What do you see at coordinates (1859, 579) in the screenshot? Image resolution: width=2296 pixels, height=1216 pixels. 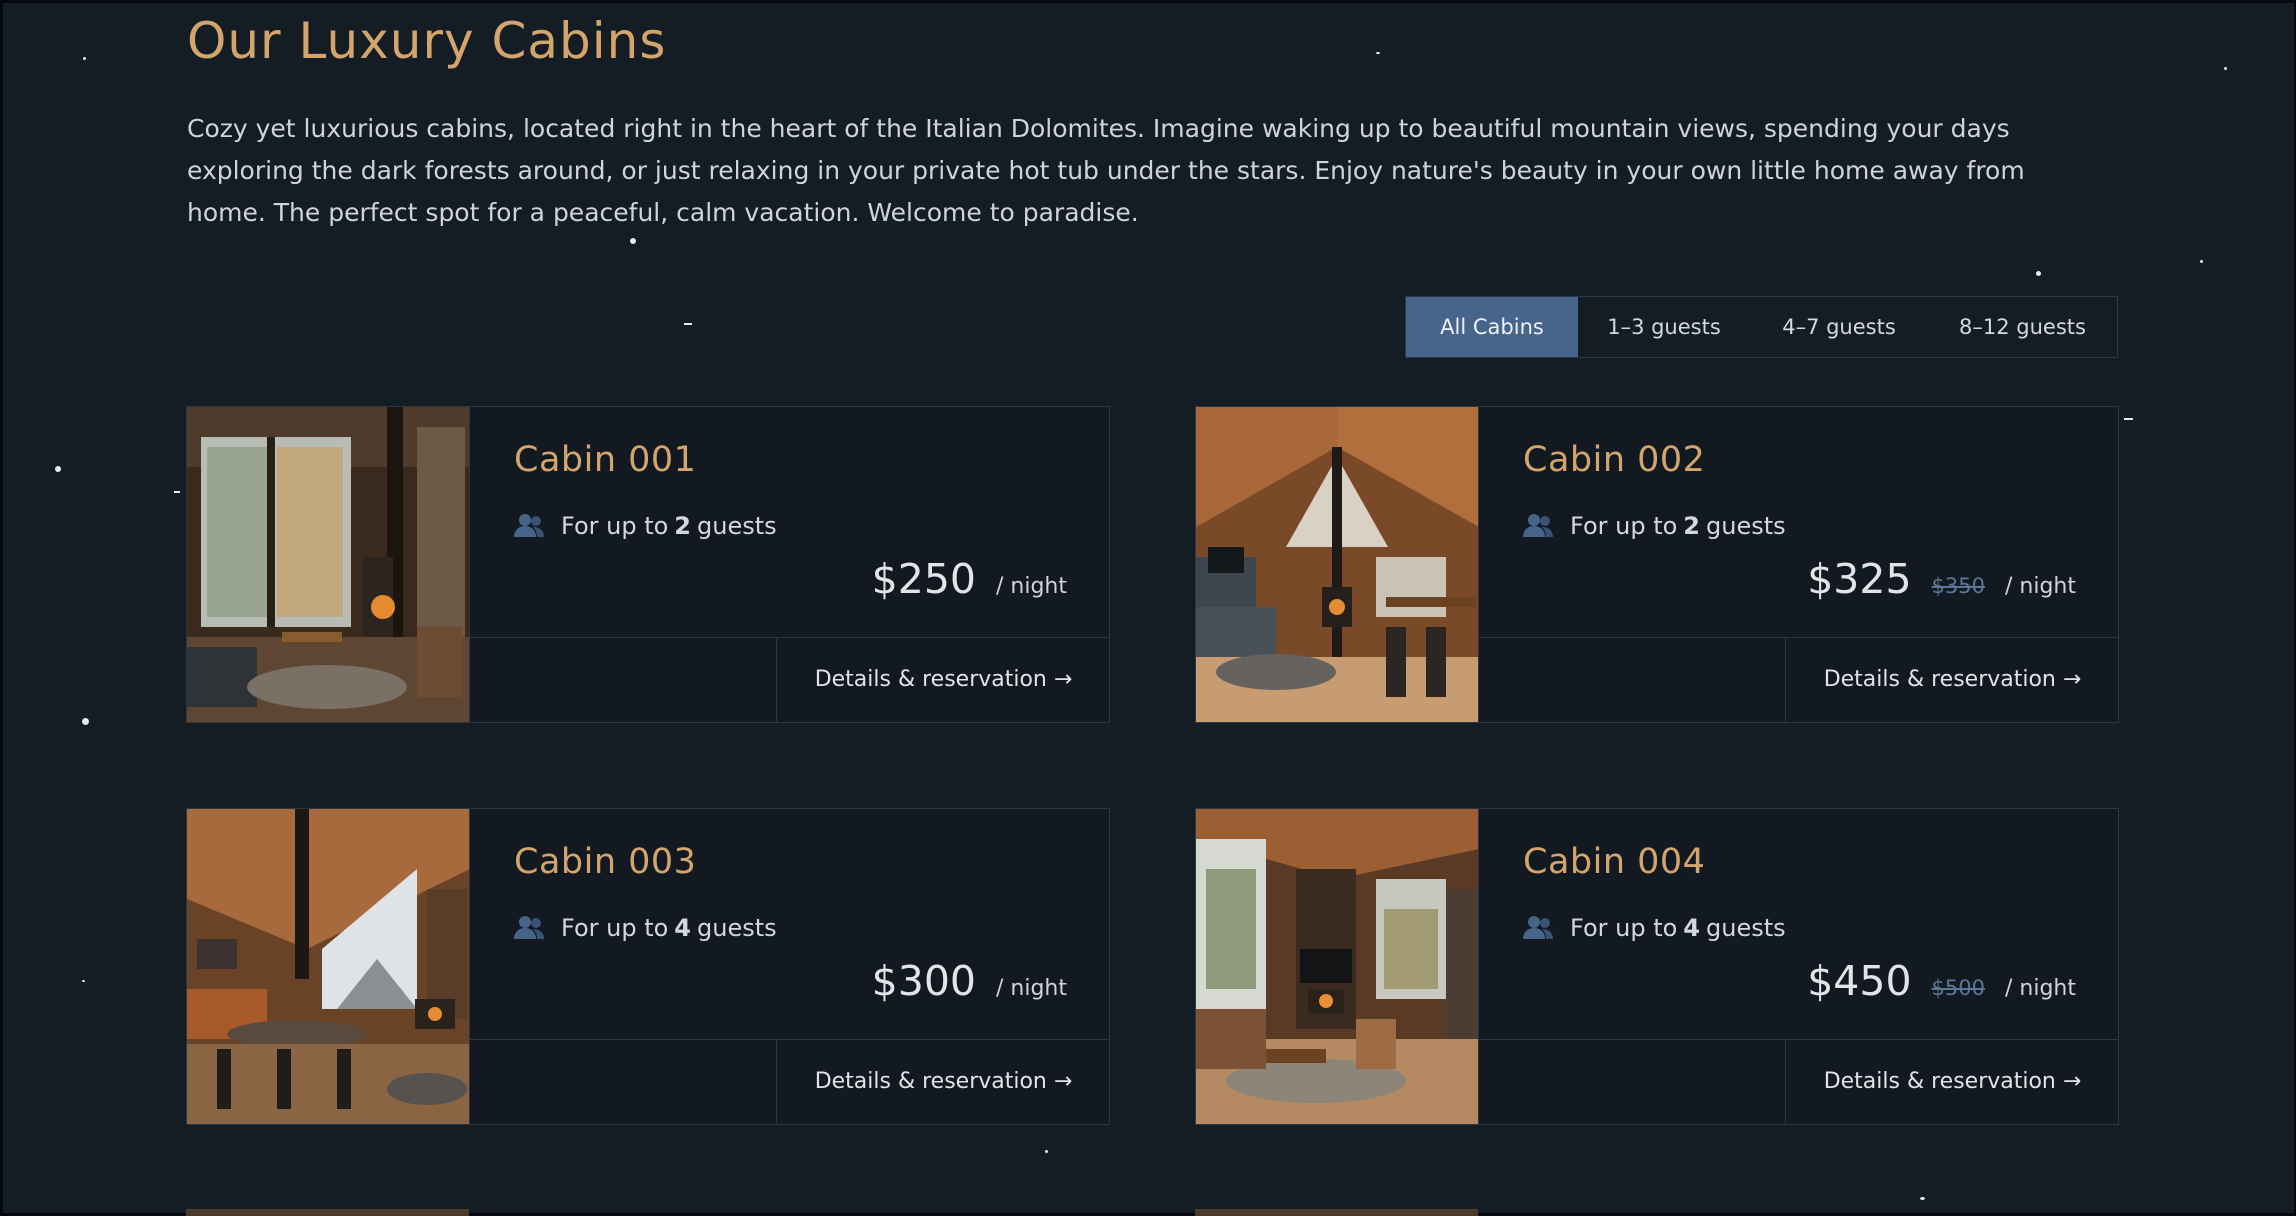 I see `cabin-price: $325` at bounding box center [1859, 579].